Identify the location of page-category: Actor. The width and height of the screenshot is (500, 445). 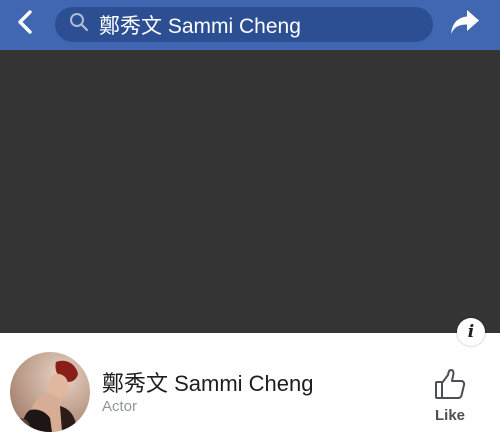
(120, 406).